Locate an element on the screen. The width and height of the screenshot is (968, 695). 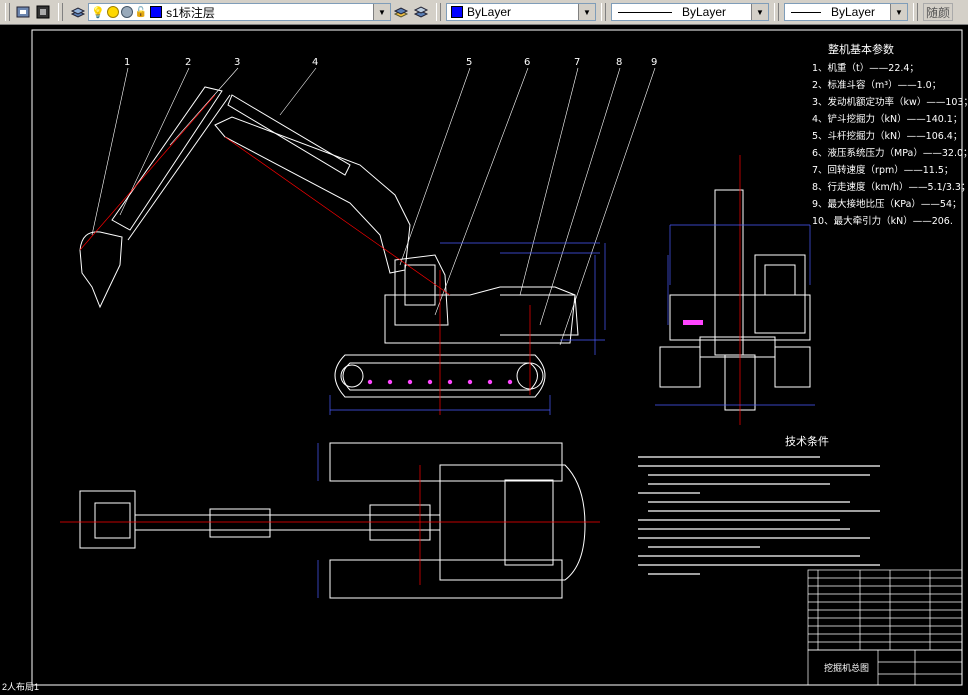
color-value: ByLayer is located at coordinates (489, 12).